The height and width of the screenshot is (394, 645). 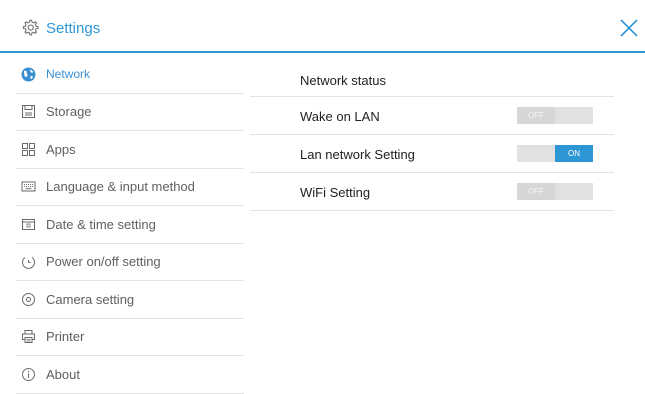 What do you see at coordinates (432, 116) in the screenshot?
I see `wake-on-lan-row: Wake on LAN OFF` at bounding box center [432, 116].